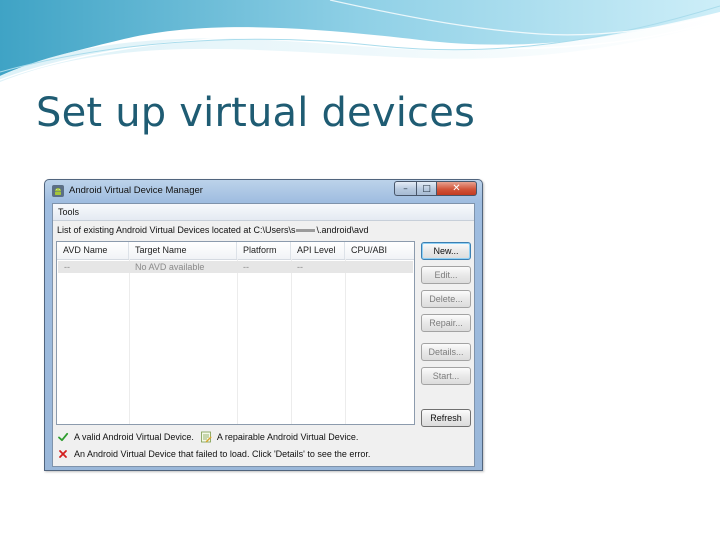  Describe the element at coordinates (446, 418) in the screenshot. I see `refresh-button: Refresh` at that location.